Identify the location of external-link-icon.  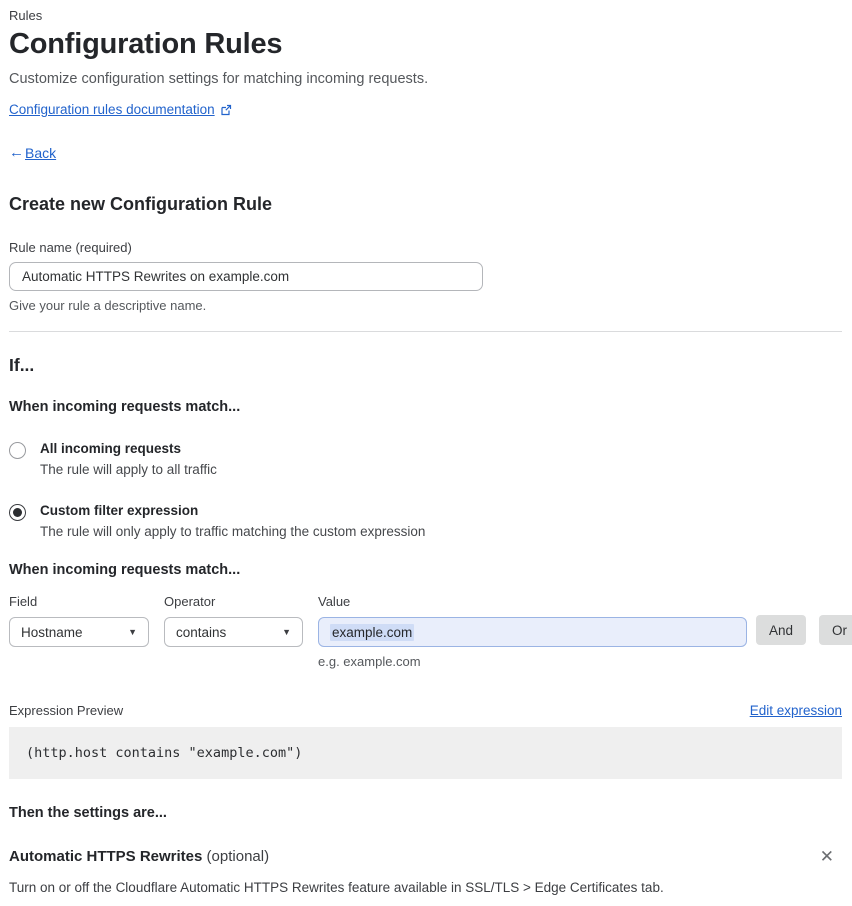
(226, 110).